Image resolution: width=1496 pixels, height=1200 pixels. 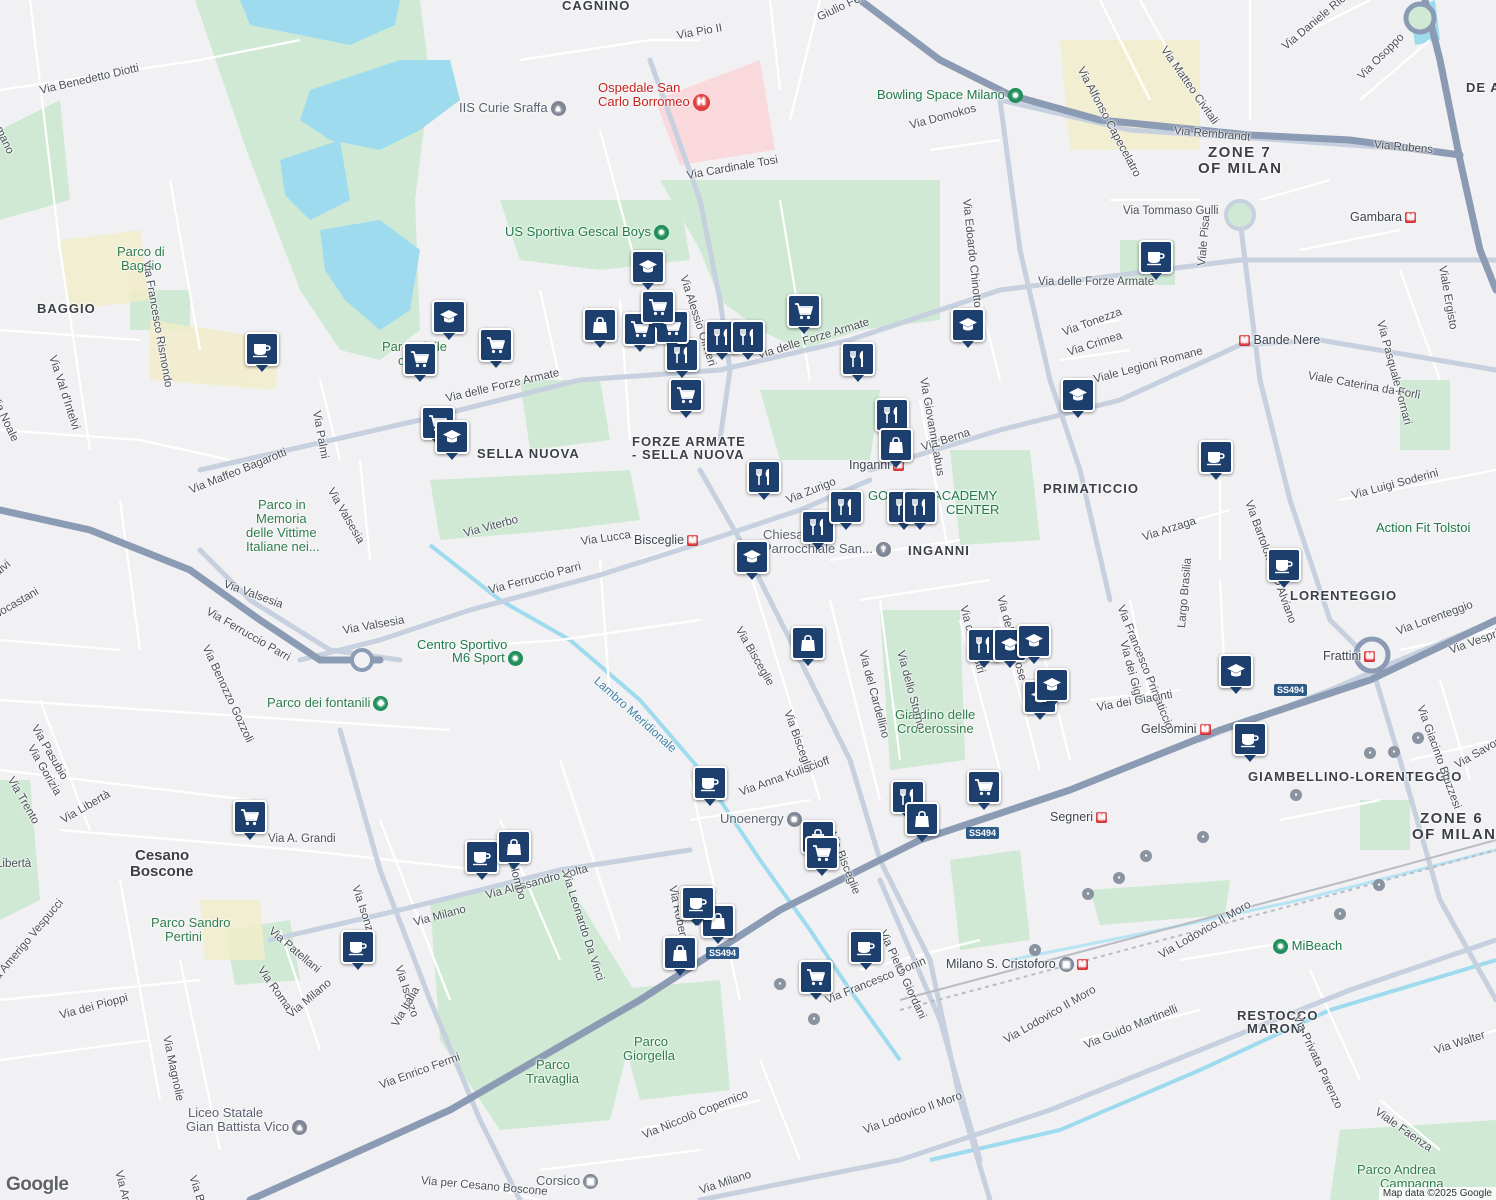 What do you see at coordinates (1349, 656) in the screenshot?
I see `metro-station-label: Frattini M` at bounding box center [1349, 656].